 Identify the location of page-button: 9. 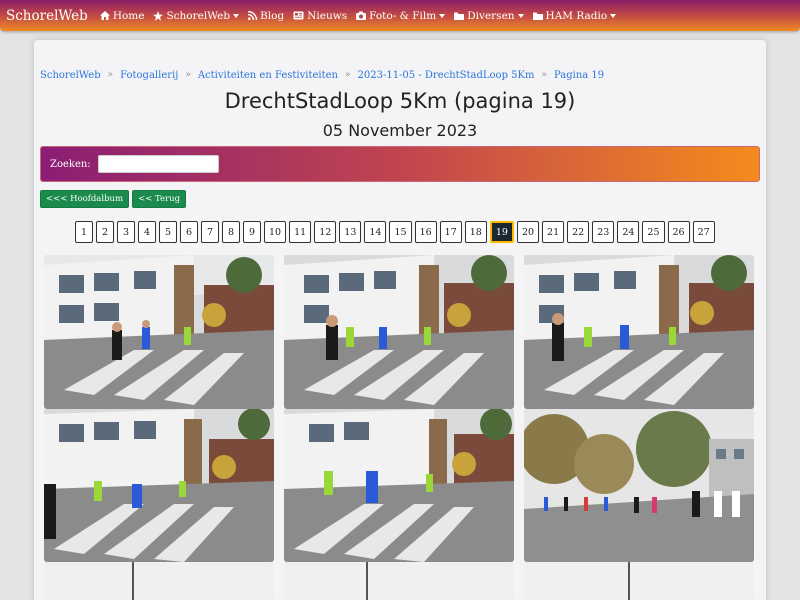
(252, 232).